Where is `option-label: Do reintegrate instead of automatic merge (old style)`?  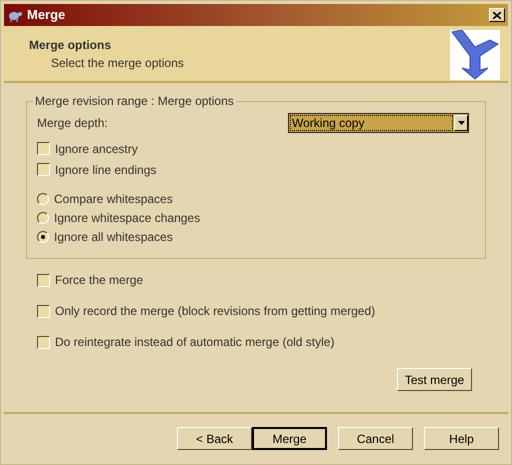 option-label: Do reintegrate instead of automatic merge (old style) is located at coordinates (194, 342).